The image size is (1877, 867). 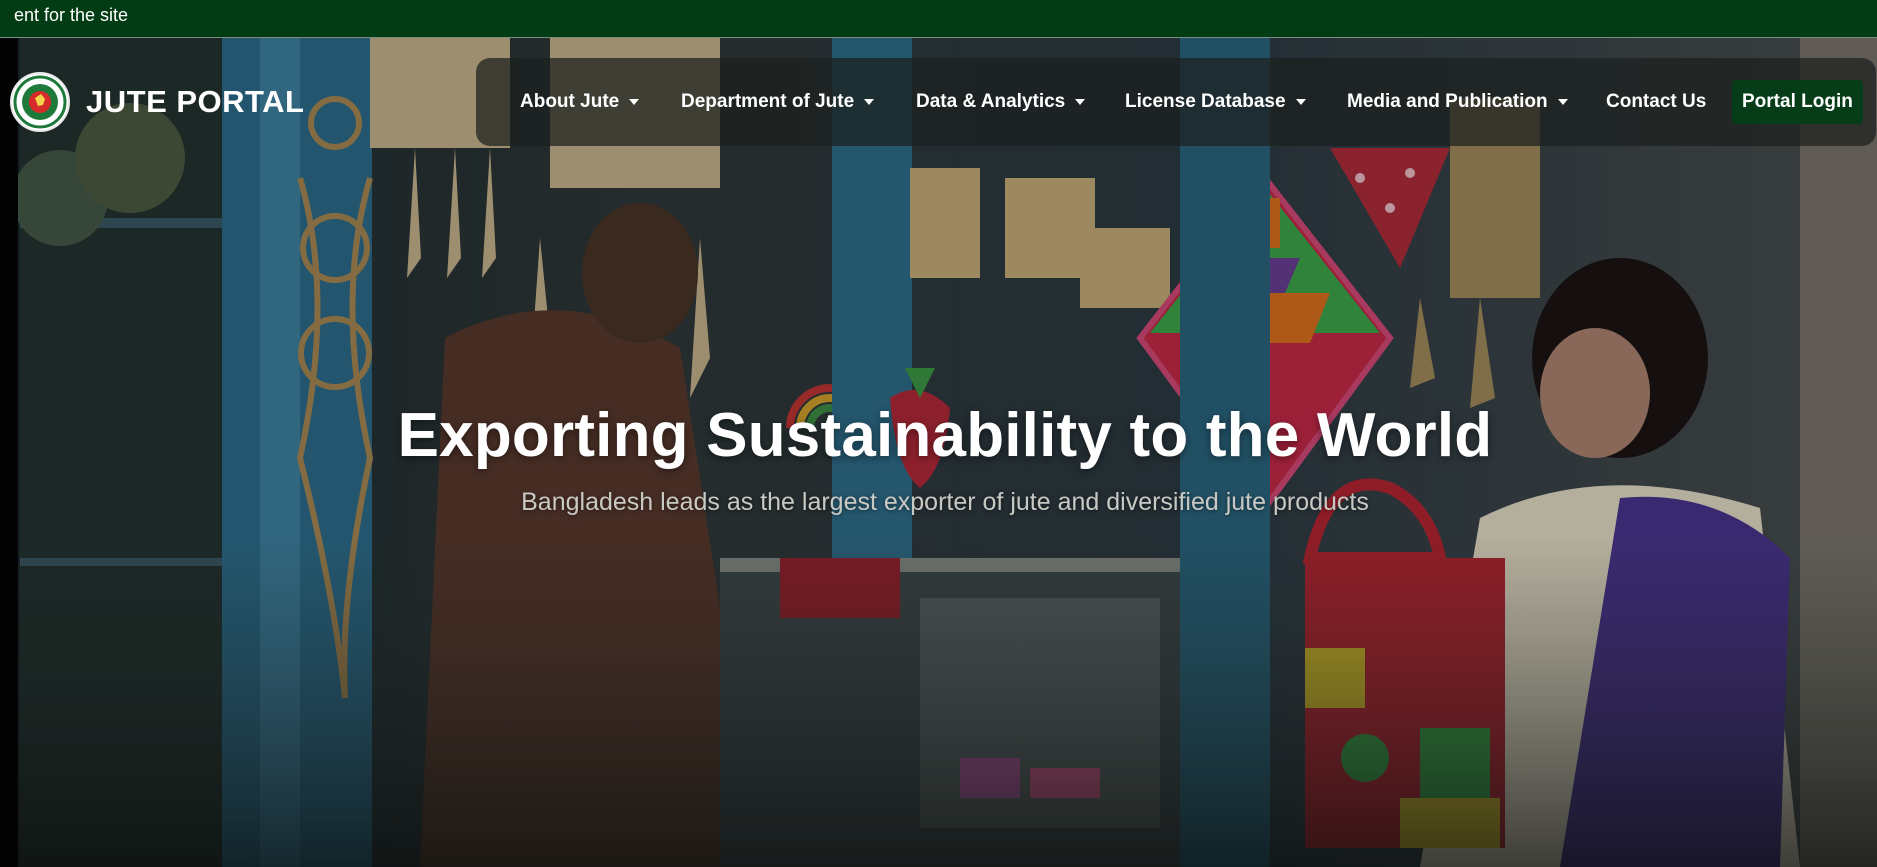 What do you see at coordinates (1797, 102) in the screenshot?
I see `portal-login-button: Portal Login` at bounding box center [1797, 102].